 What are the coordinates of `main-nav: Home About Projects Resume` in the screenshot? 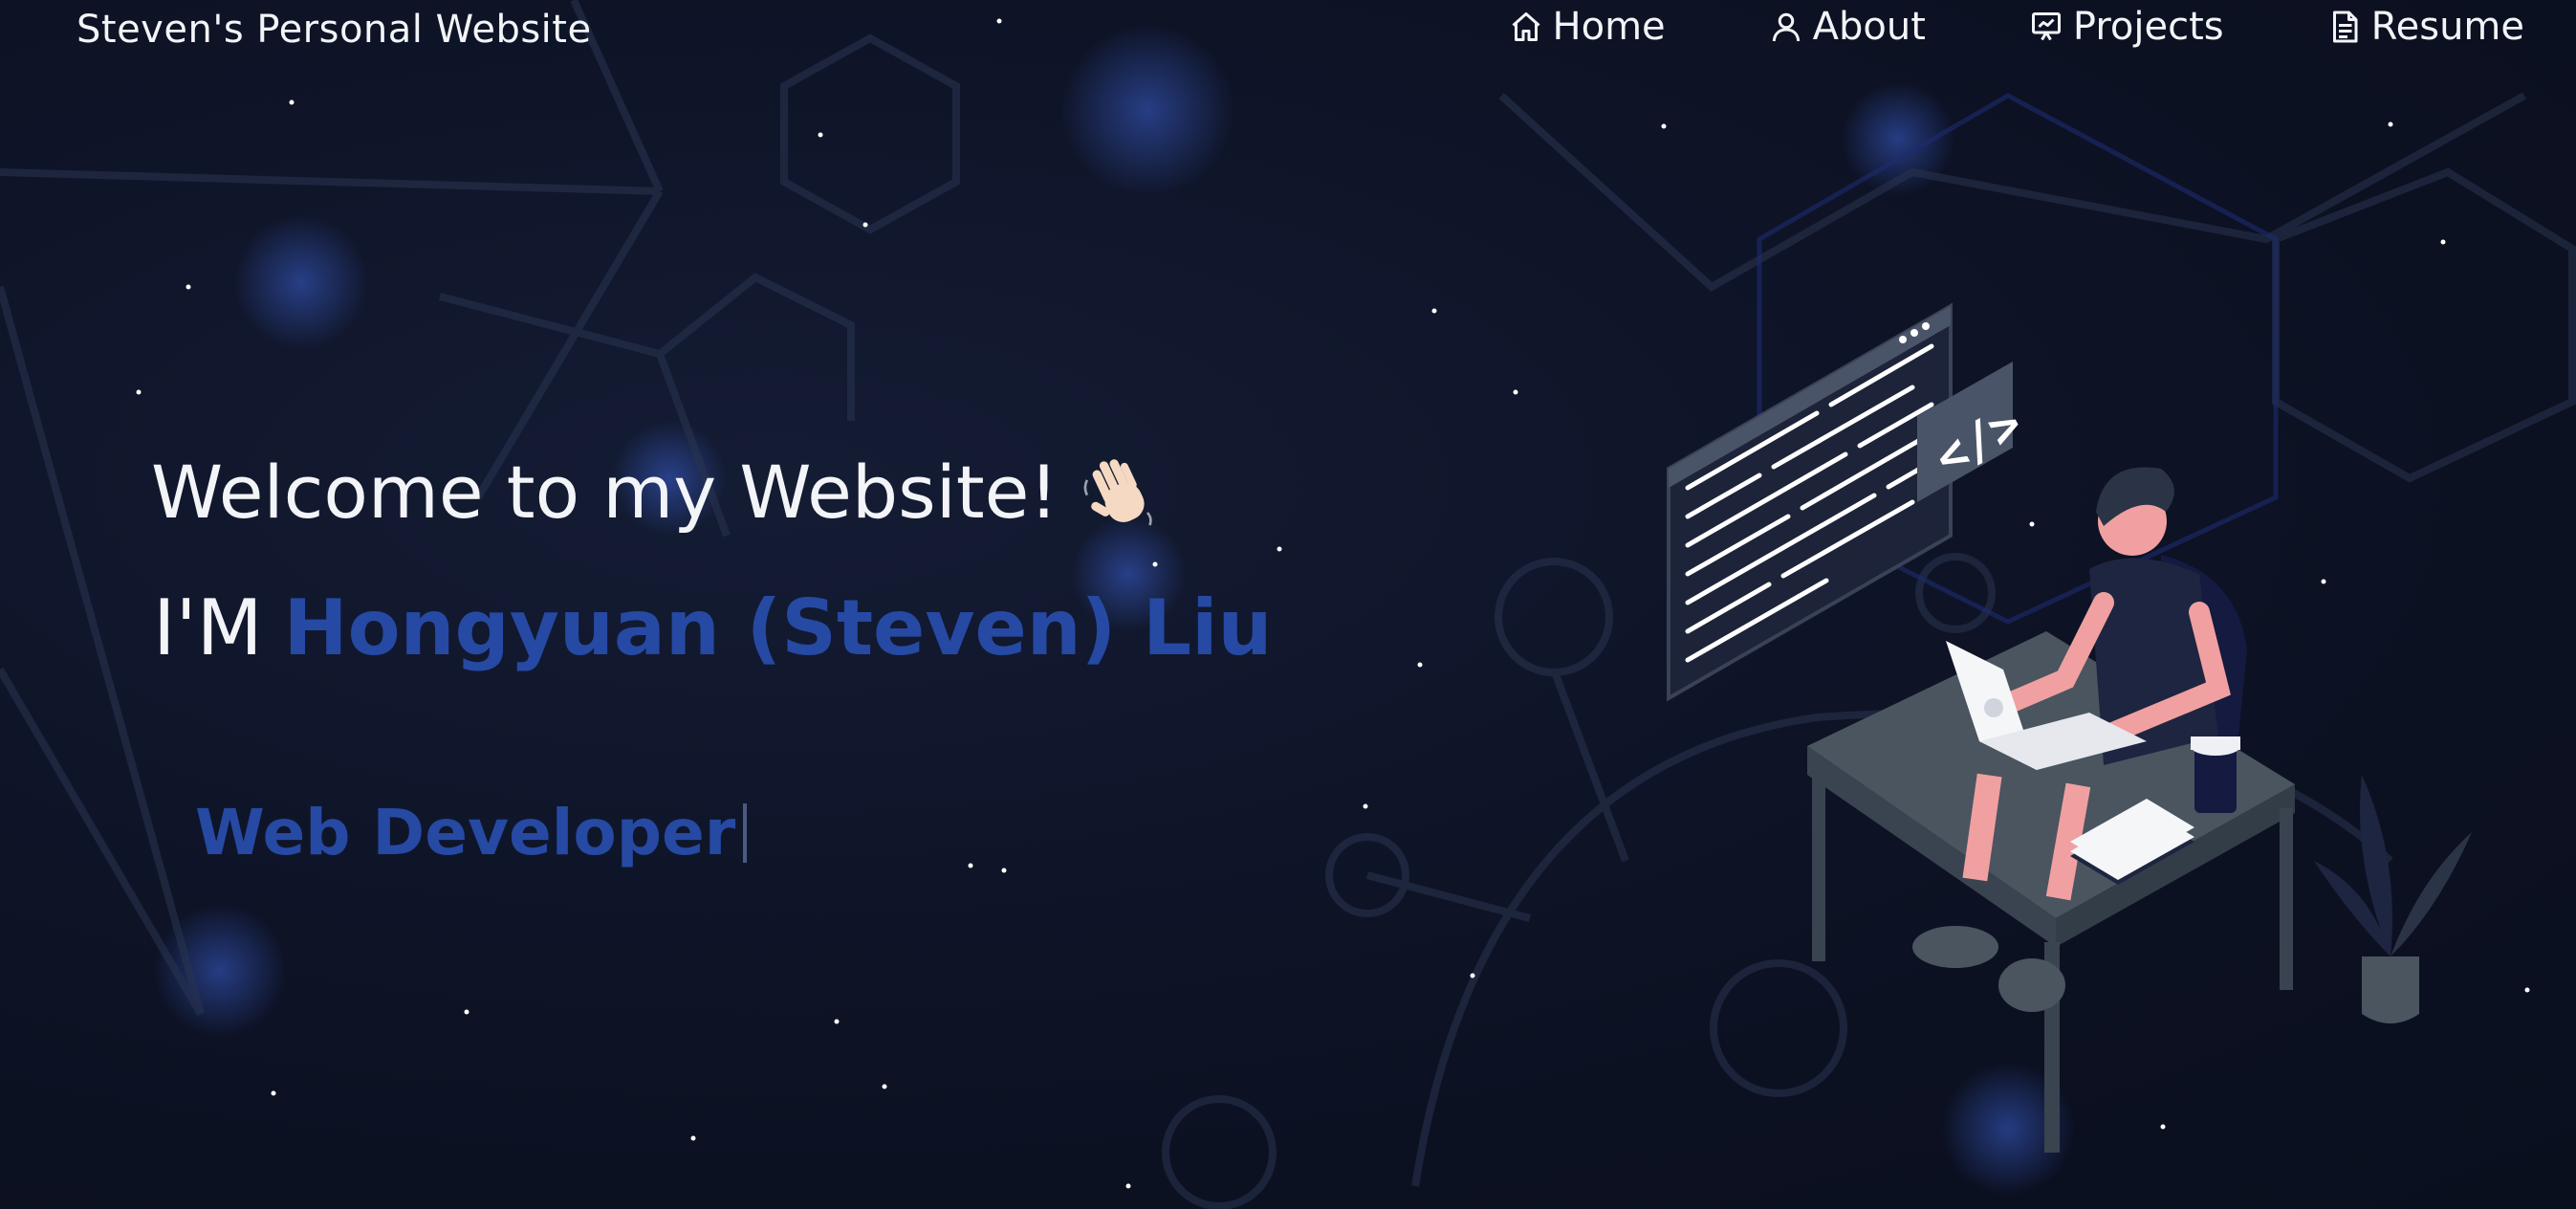 It's located at (1965, 27).